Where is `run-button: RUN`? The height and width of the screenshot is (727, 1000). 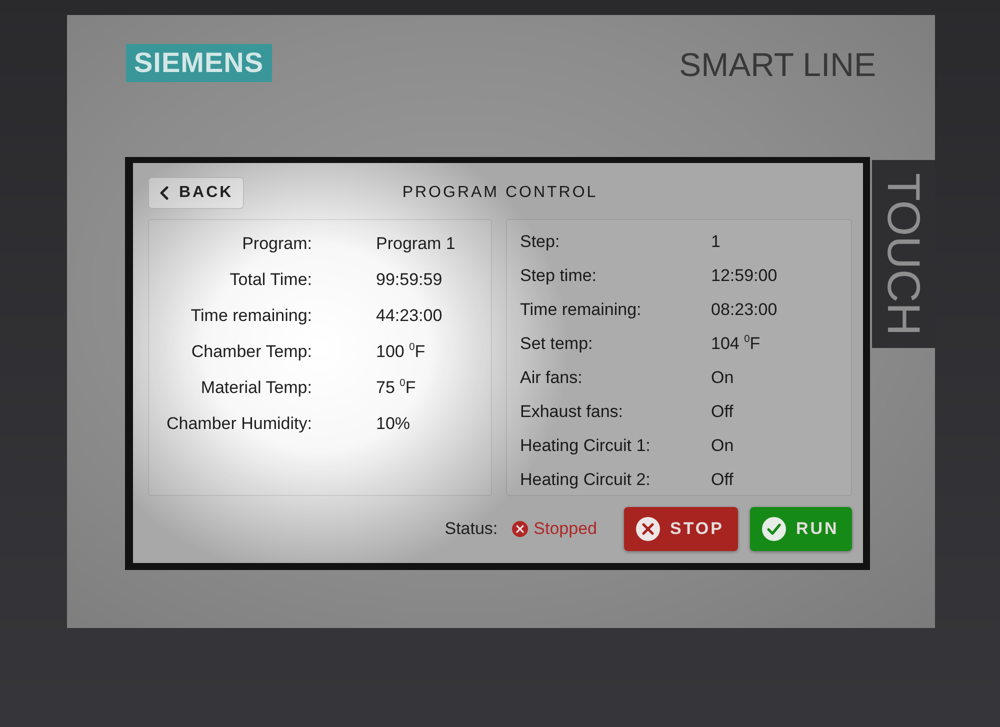 run-button: RUN is located at coordinates (801, 529).